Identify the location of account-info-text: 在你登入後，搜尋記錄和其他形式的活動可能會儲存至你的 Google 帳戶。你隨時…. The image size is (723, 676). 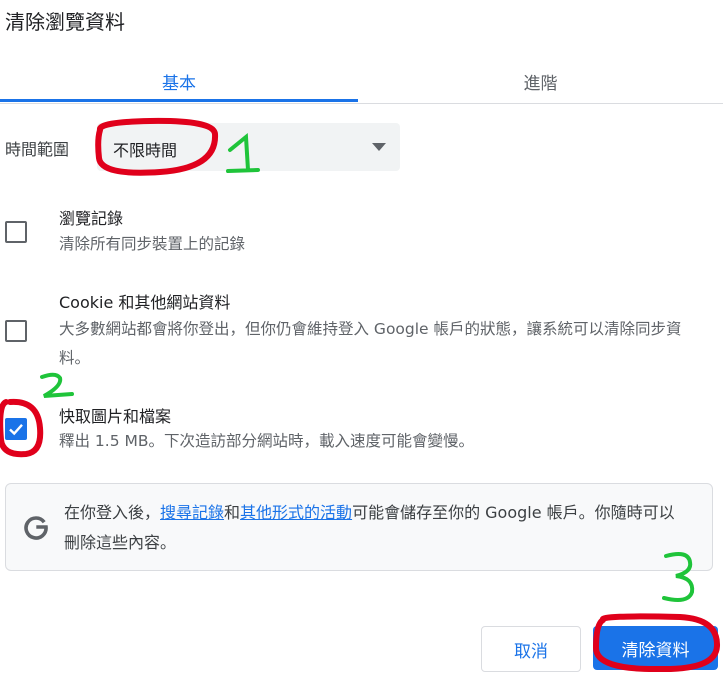
(376, 528).